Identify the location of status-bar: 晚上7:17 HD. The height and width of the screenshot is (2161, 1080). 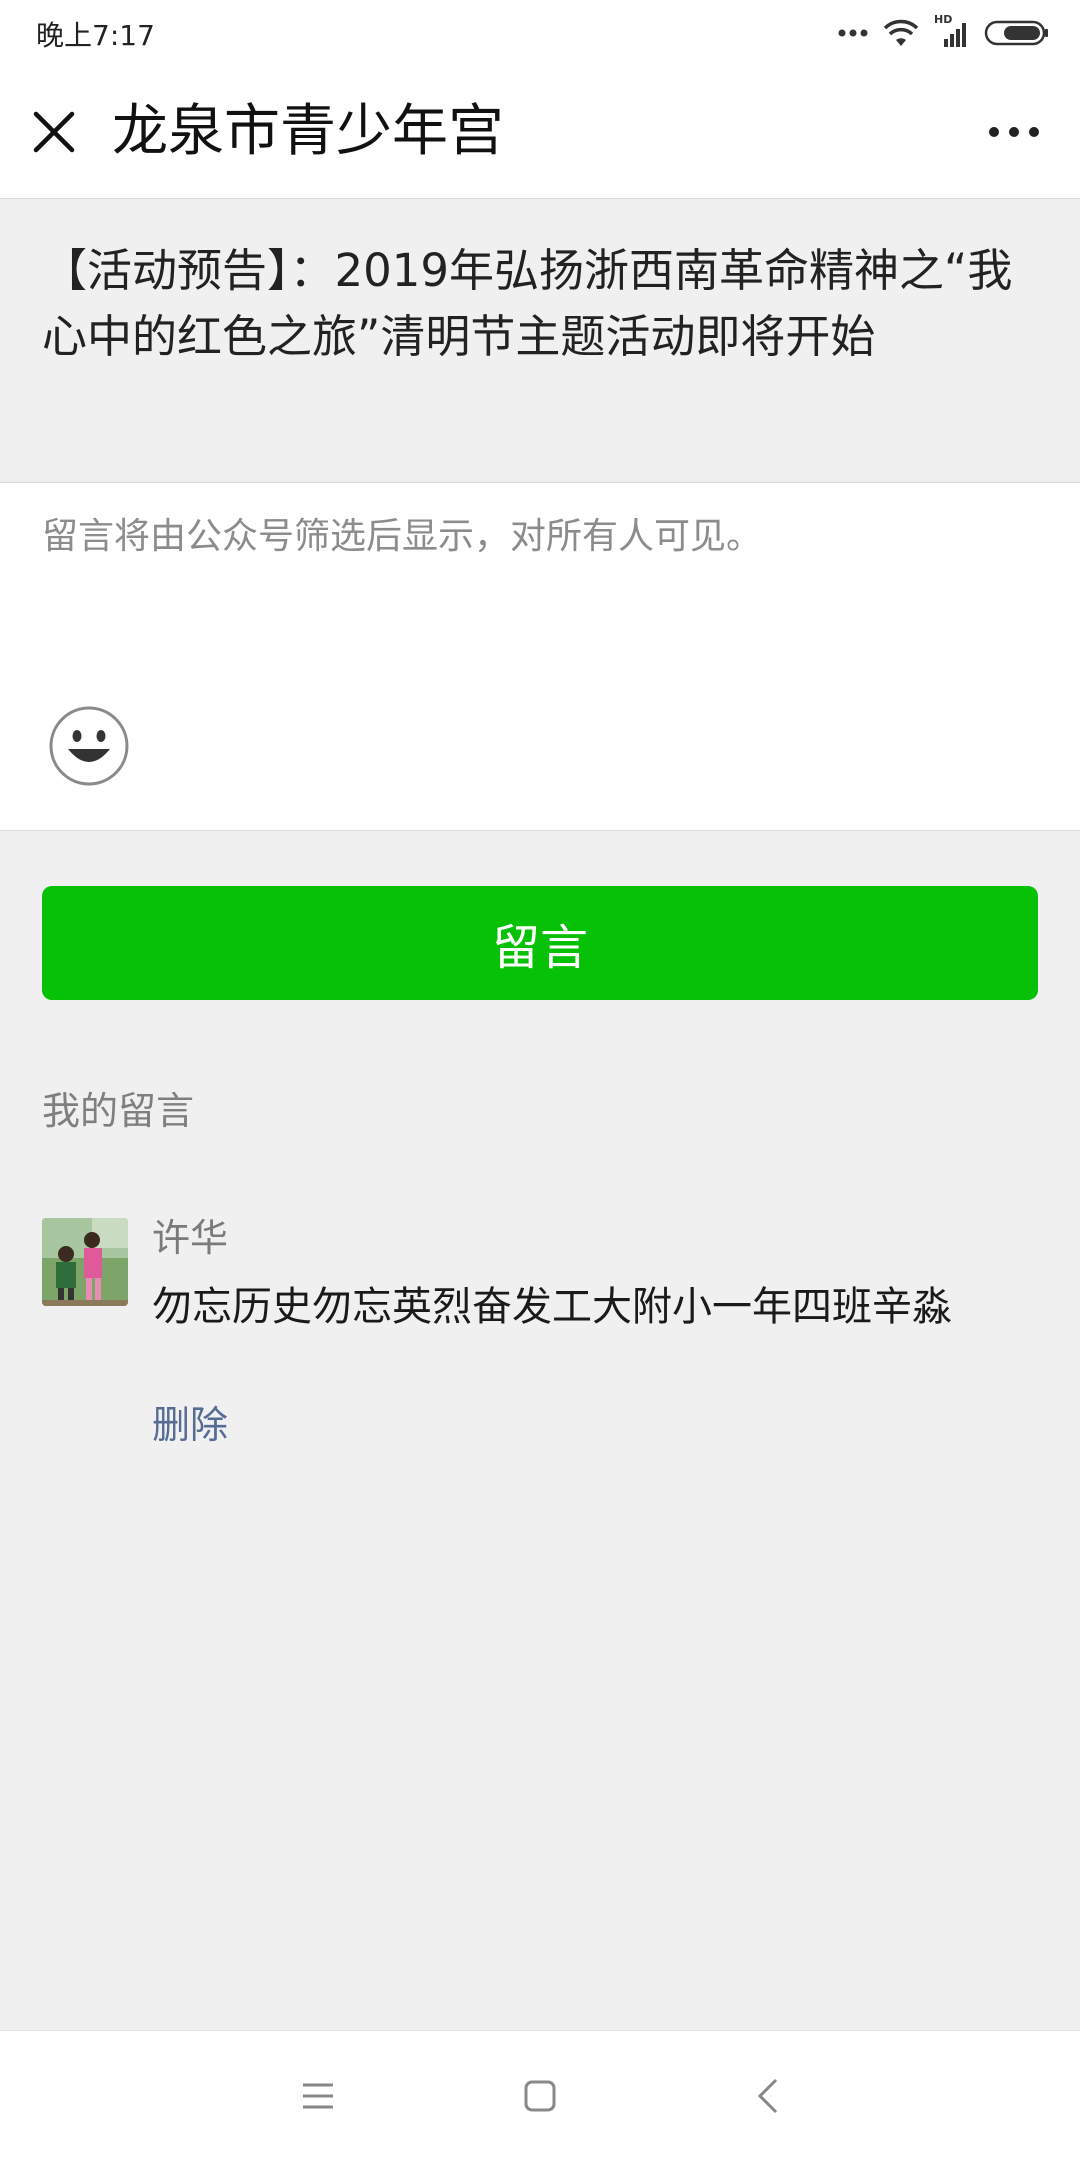
(540, 33).